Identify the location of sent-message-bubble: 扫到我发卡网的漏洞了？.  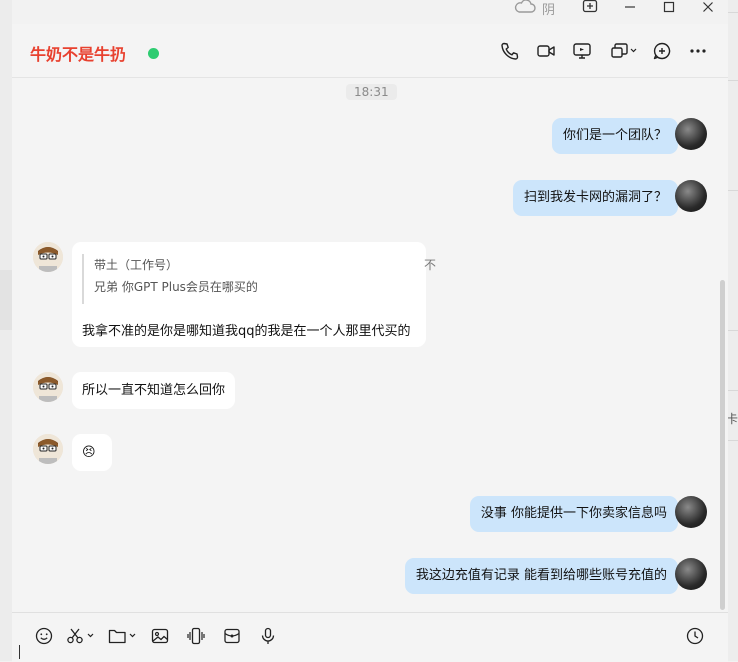
(595, 198).